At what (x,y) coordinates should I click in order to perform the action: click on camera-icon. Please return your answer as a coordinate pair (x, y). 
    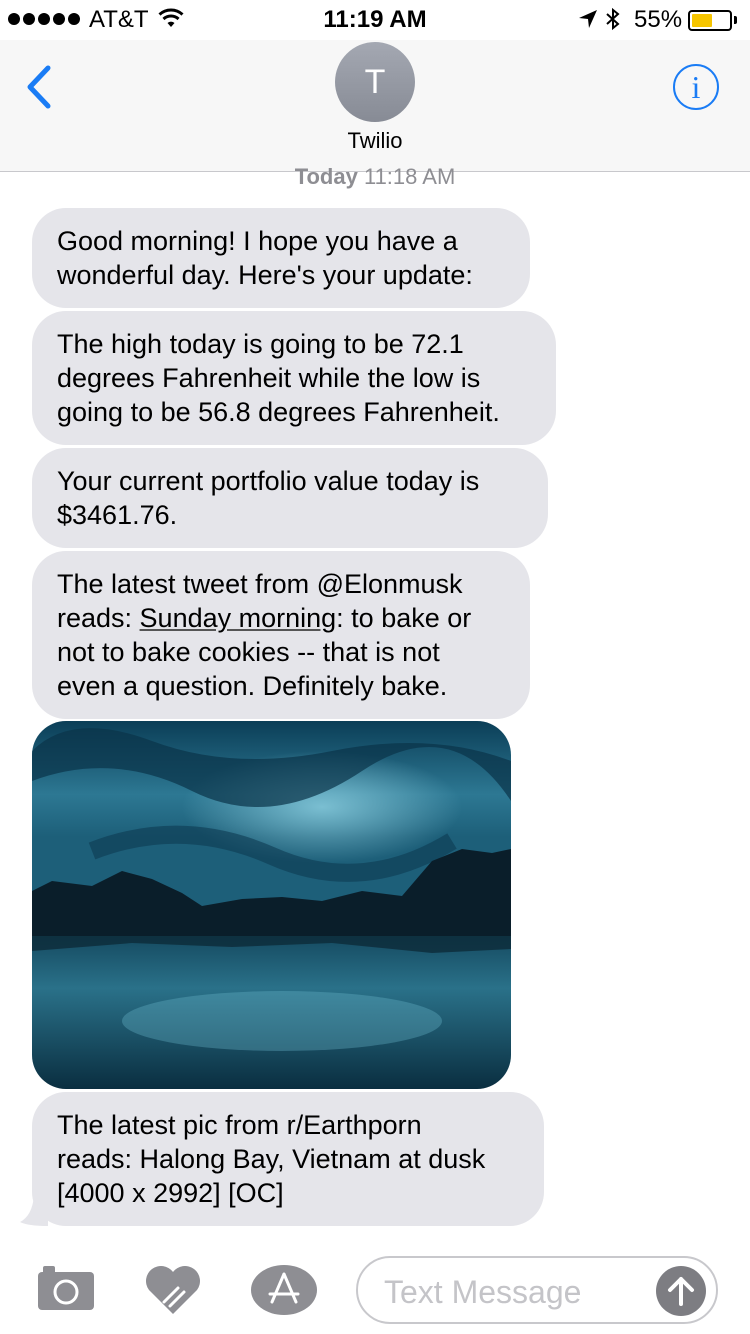
    Looking at the image, I should click on (66, 1288).